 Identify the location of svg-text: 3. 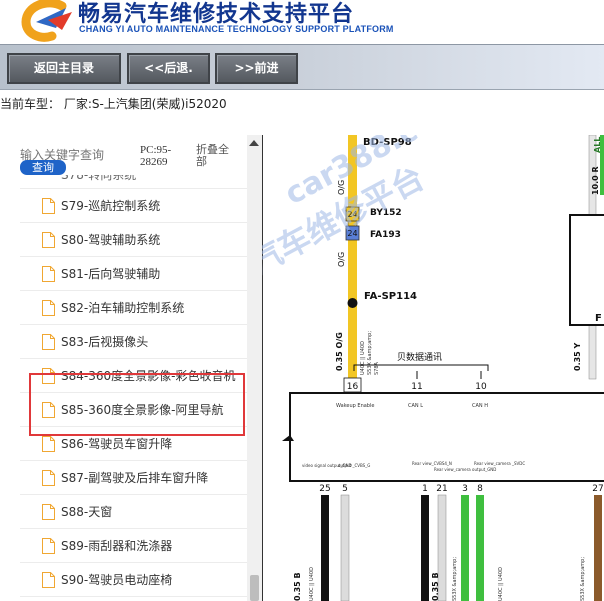
(465, 489).